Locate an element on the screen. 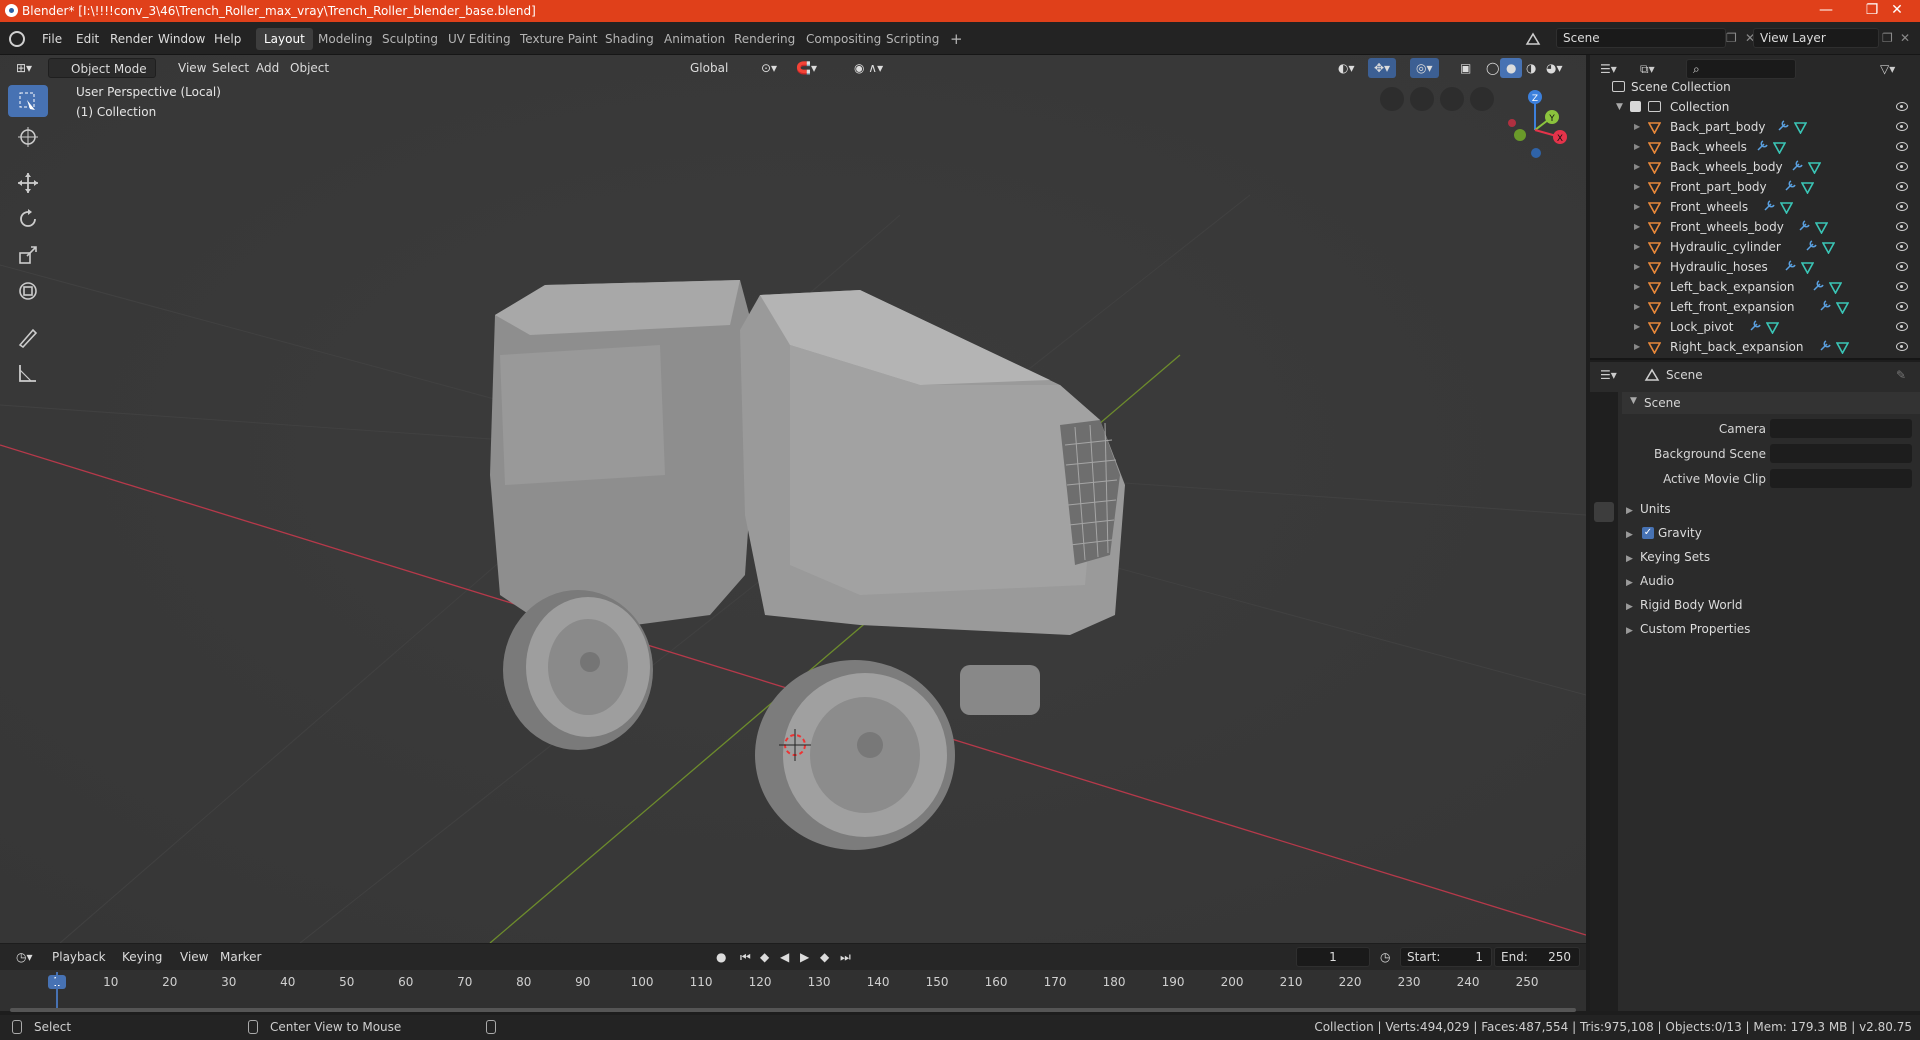 Image resolution: width=1920 pixels, height=1040 pixels. tab-scripting: Scripting is located at coordinates (912, 39).